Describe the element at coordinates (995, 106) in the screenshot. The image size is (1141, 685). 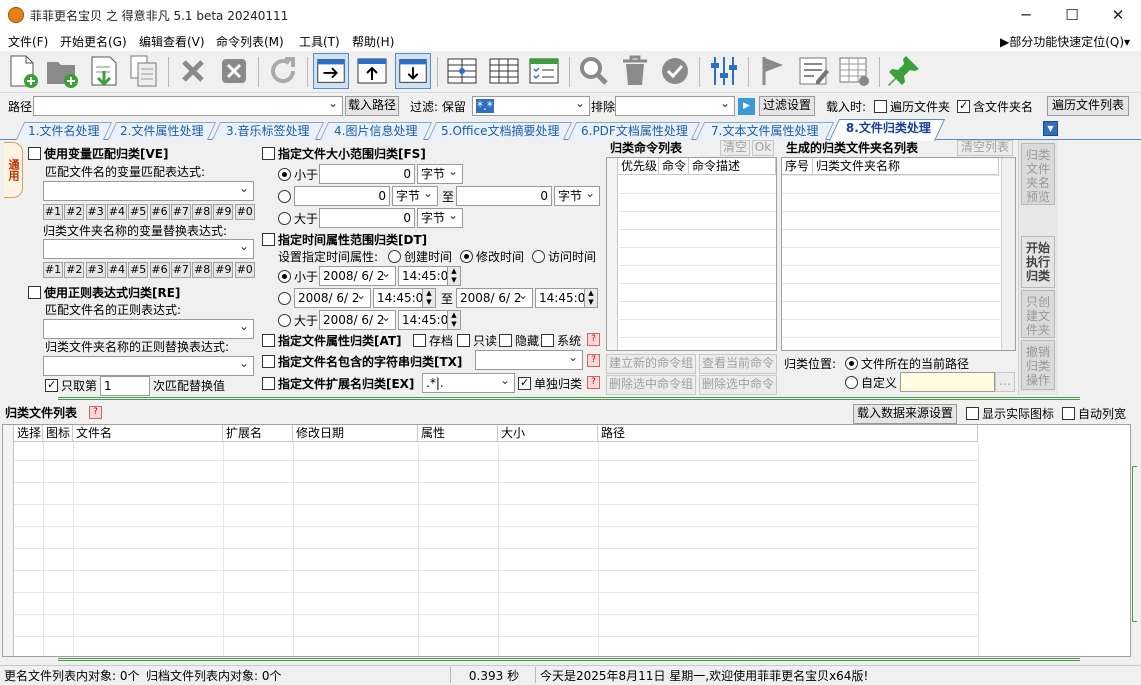
I see `include-folder-name-checkbox: 含文件夹名` at that location.